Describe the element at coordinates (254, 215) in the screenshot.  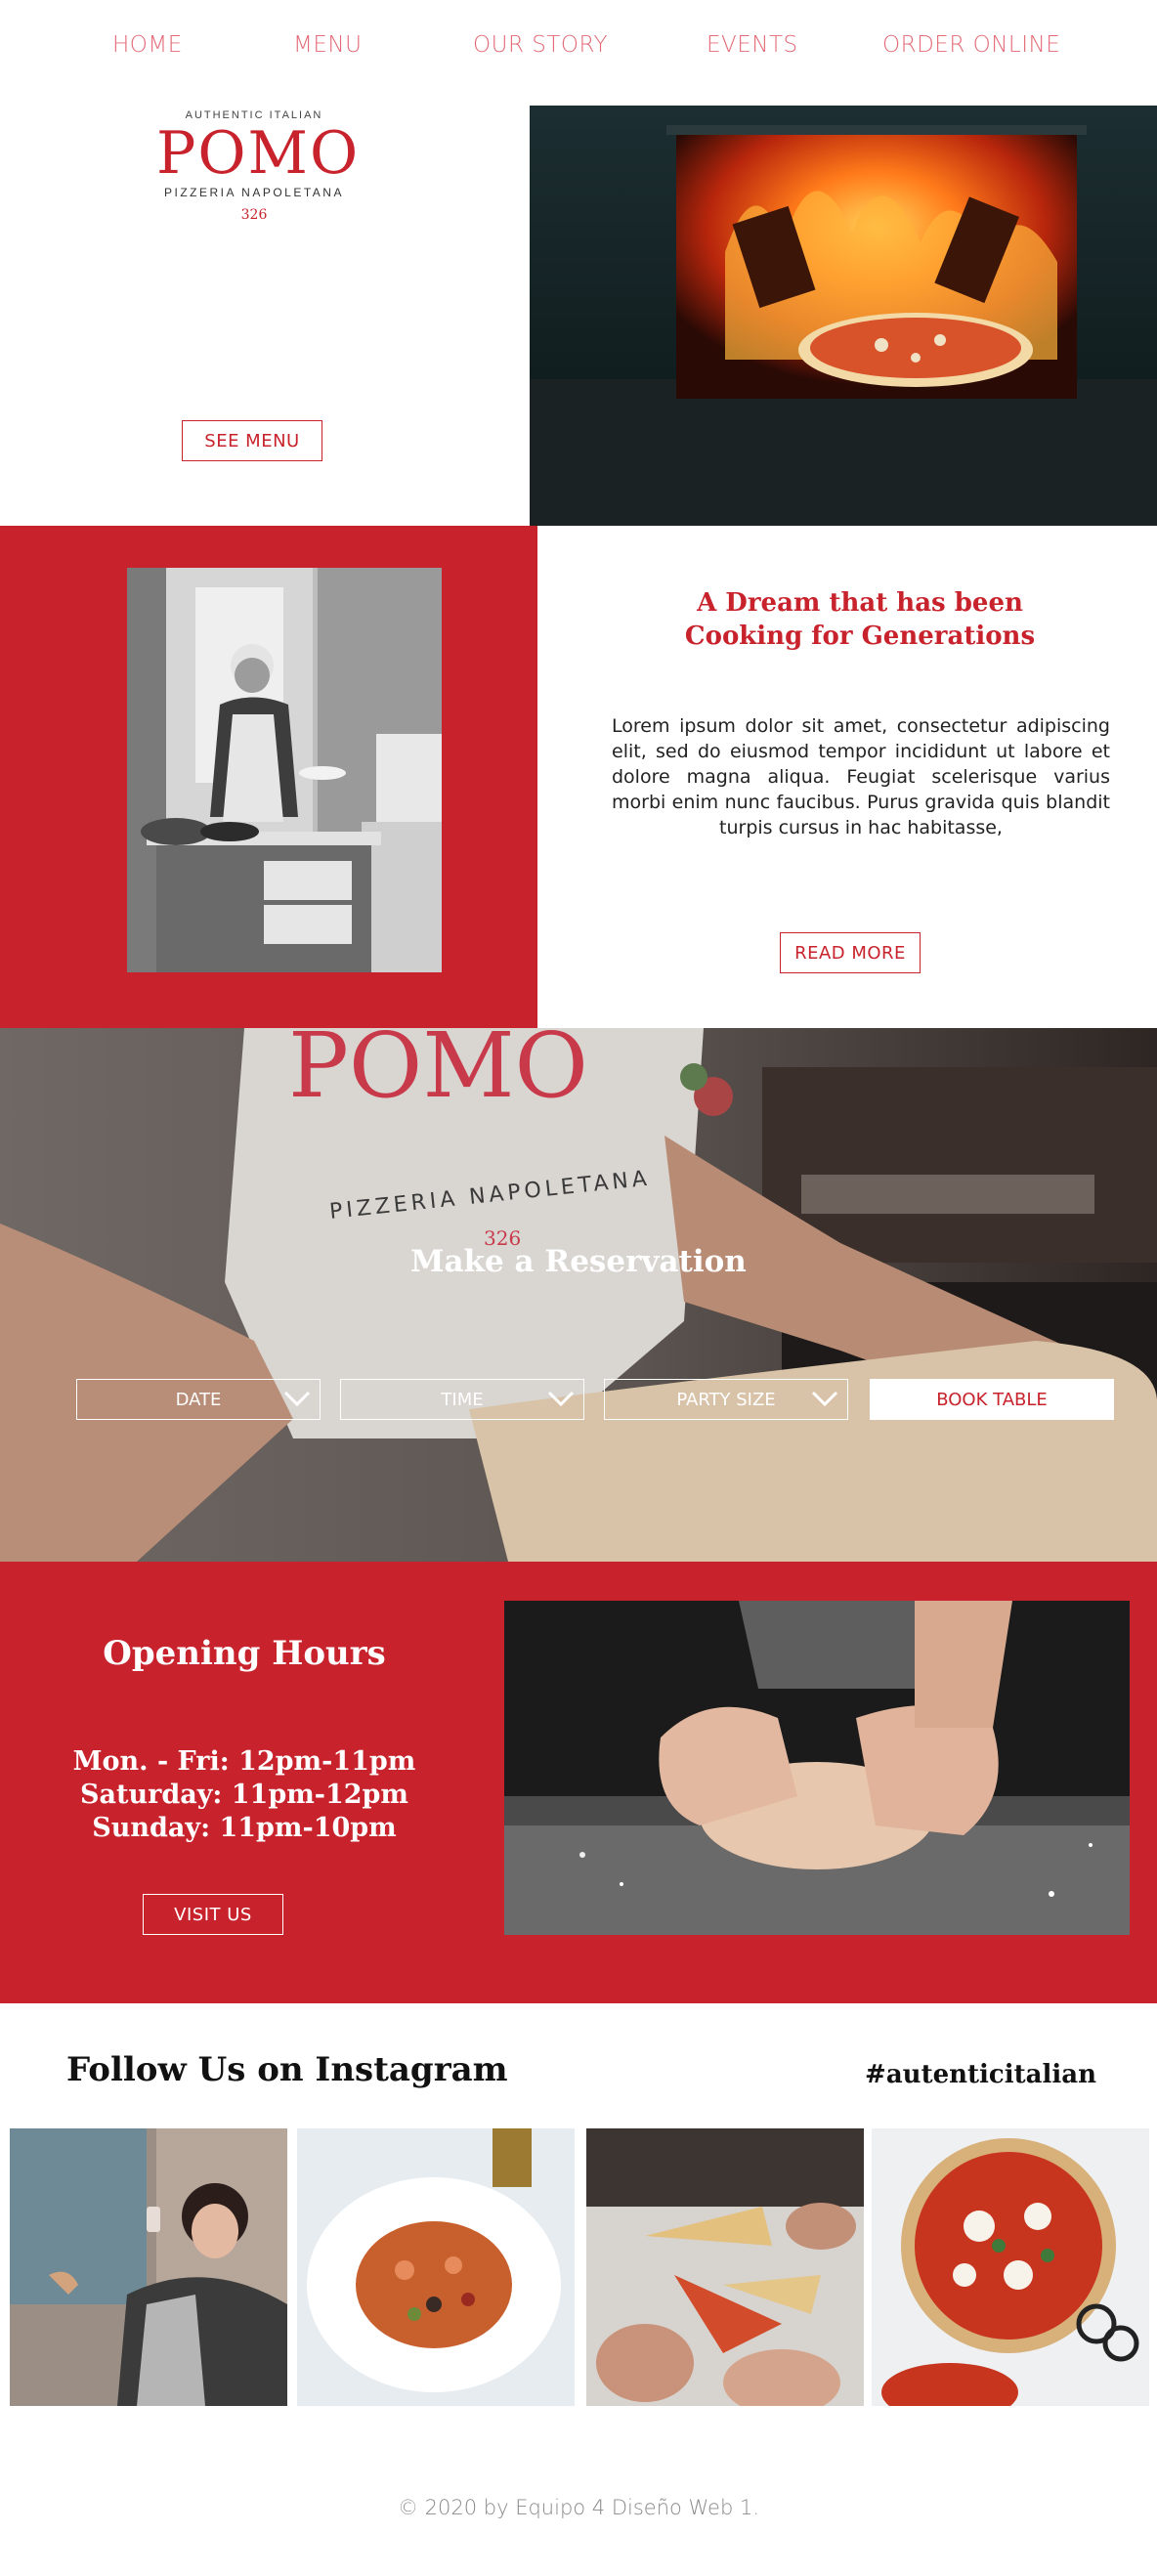
I see `logo-number: 326` at that location.